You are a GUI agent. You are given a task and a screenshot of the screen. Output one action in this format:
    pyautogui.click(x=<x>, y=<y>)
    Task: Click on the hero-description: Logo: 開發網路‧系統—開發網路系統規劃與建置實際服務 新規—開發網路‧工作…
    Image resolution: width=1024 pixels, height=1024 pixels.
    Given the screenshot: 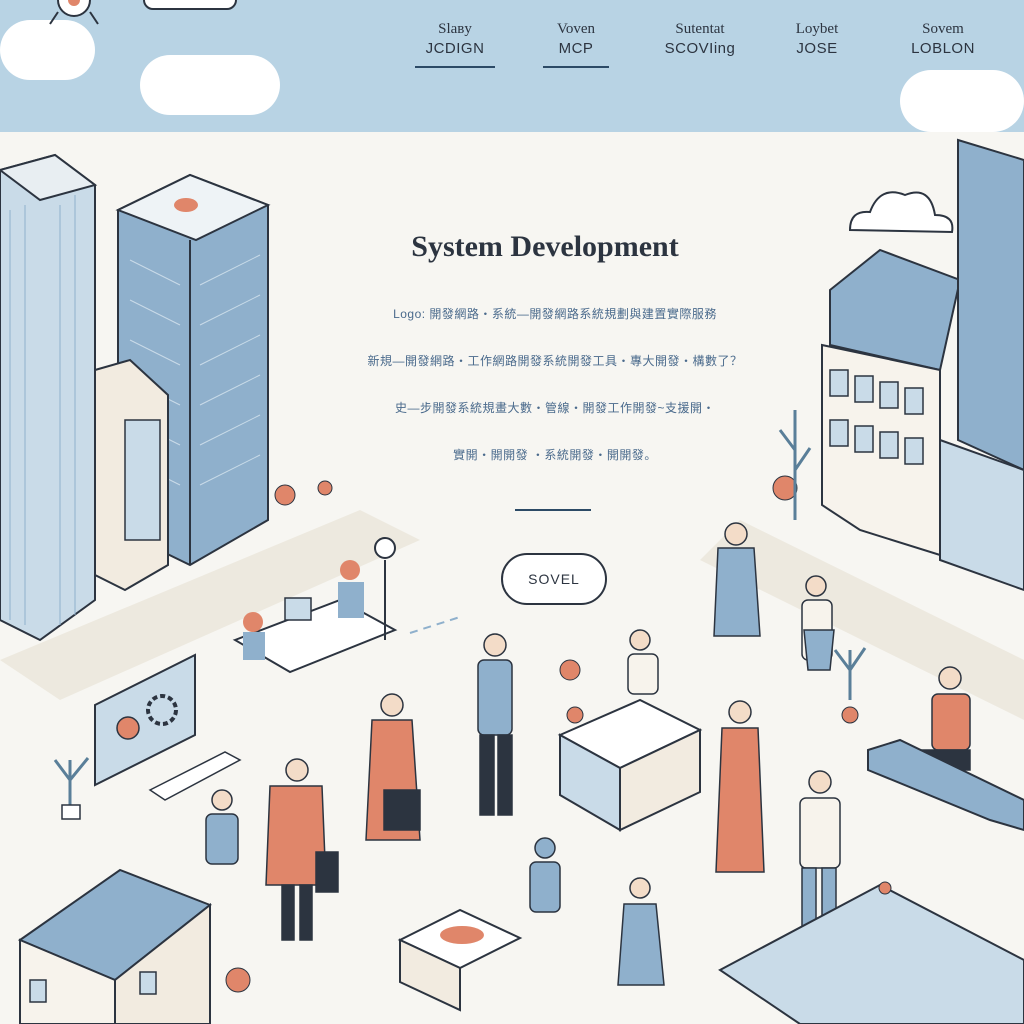 What is the action you would take?
    pyautogui.click(x=555, y=399)
    